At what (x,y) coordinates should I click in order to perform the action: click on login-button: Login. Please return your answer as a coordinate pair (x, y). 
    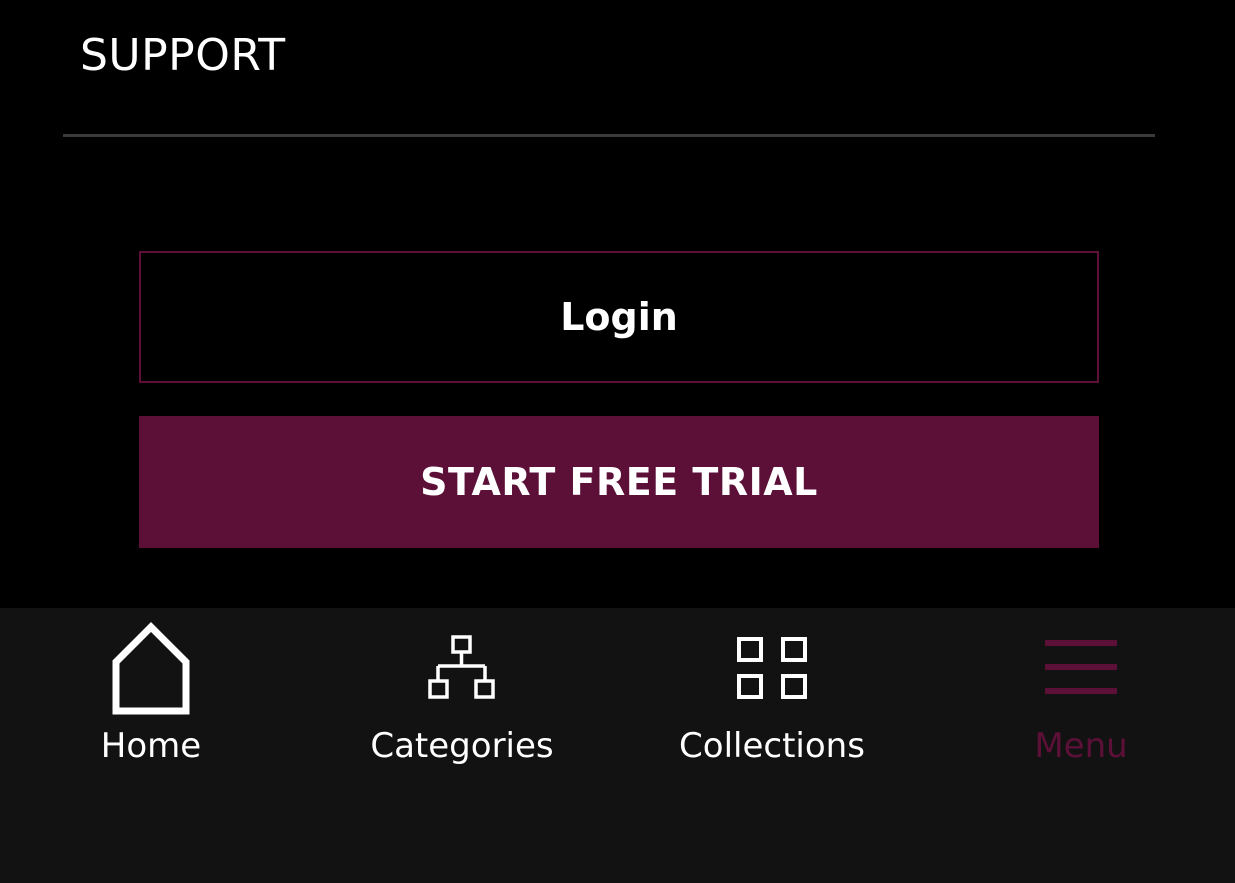
    Looking at the image, I should click on (619, 317).